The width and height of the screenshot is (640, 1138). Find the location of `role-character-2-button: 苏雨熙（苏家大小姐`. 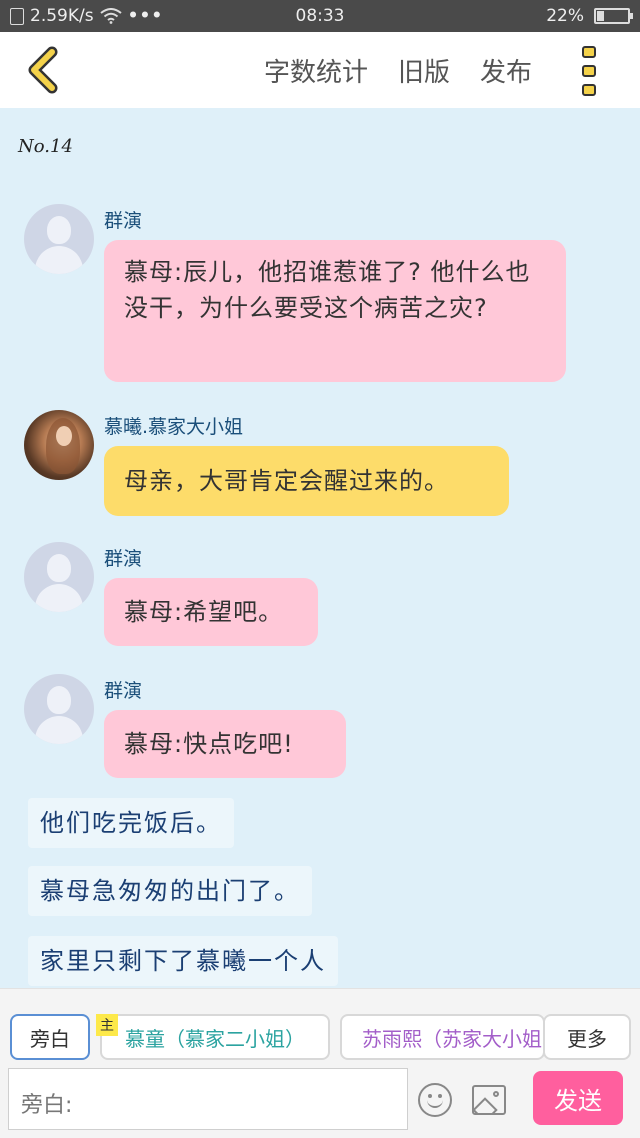

role-character-2-button: 苏雨熙（苏家大小姐 is located at coordinates (442, 1037).